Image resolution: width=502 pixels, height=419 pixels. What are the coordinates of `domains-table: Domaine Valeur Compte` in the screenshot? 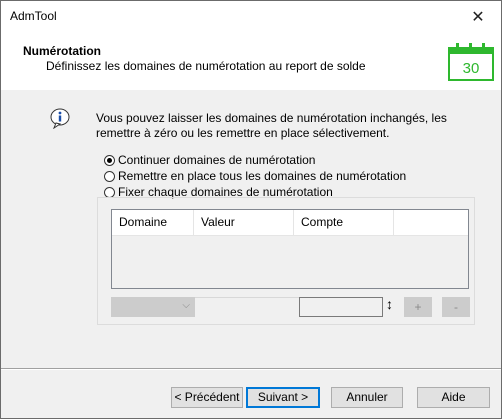 It's located at (290, 249).